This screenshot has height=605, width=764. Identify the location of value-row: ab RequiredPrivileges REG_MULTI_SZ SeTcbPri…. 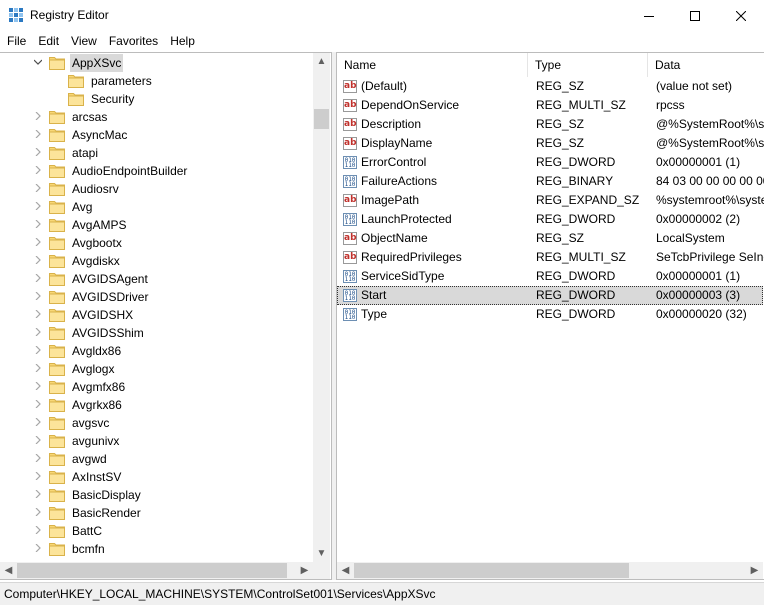
(550, 257).